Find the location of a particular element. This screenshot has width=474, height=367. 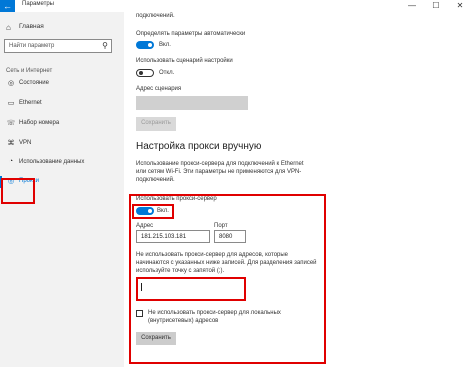

sidebar-item-vpn: ⌘ VPN is located at coordinates (62, 144).